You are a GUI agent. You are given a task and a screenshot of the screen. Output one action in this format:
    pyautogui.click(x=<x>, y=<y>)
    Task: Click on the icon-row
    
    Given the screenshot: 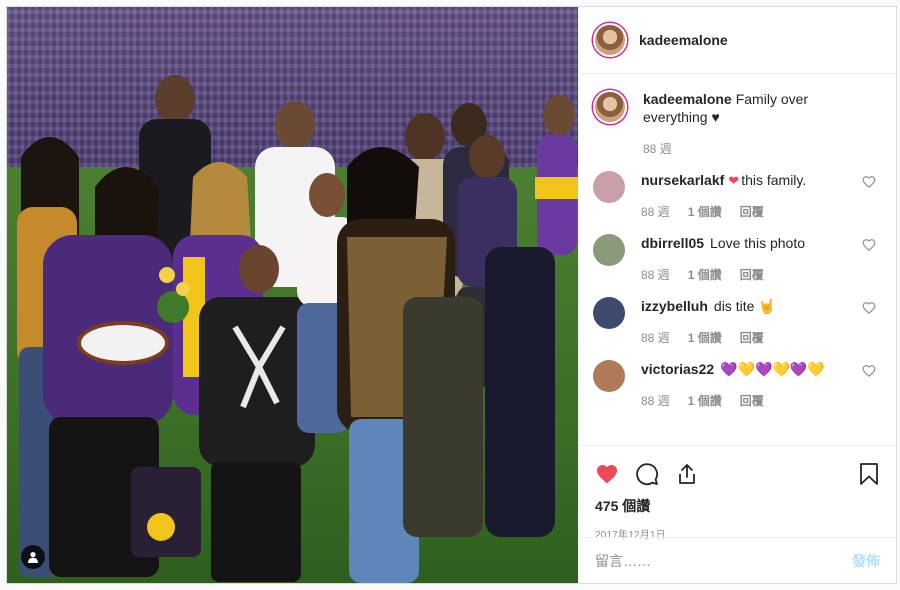 What is the action you would take?
    pyautogui.click(x=737, y=474)
    